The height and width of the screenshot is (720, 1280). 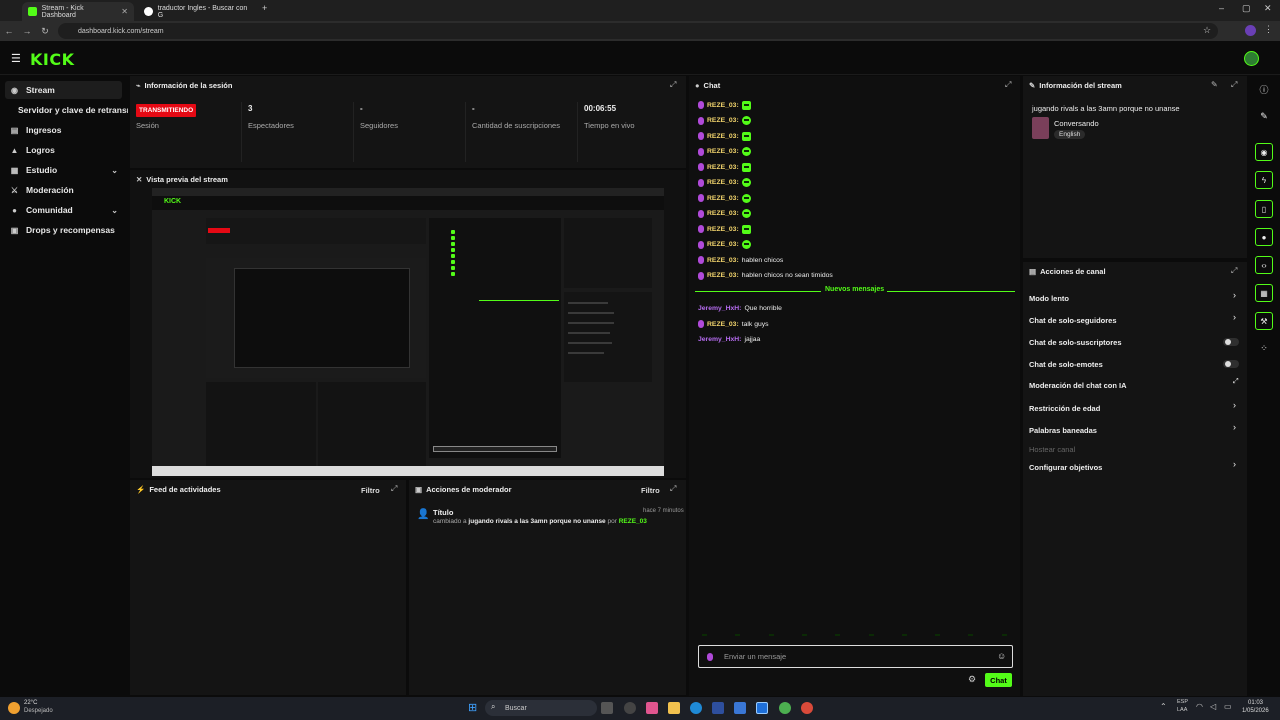 I want to click on sidebar-item-server-key: Servidor y clave de retransmisión, so click(x=64, y=110).